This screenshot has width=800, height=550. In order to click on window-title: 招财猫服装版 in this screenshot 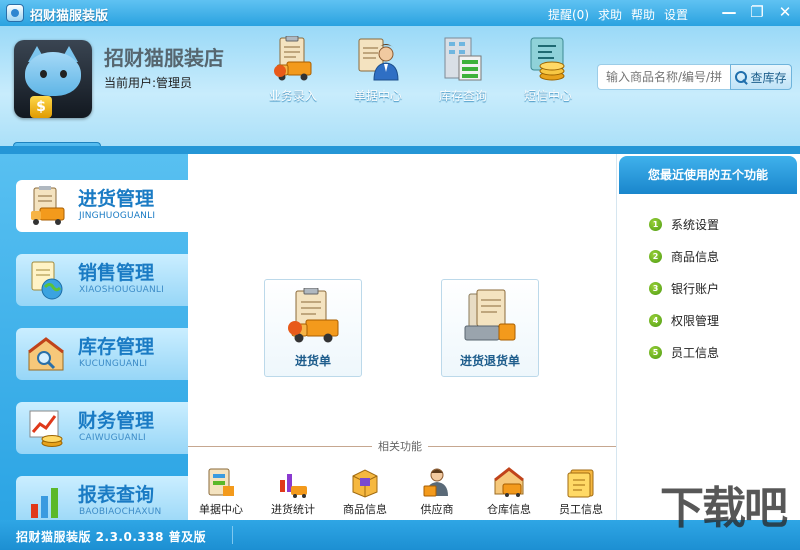, I will do `click(69, 16)`.